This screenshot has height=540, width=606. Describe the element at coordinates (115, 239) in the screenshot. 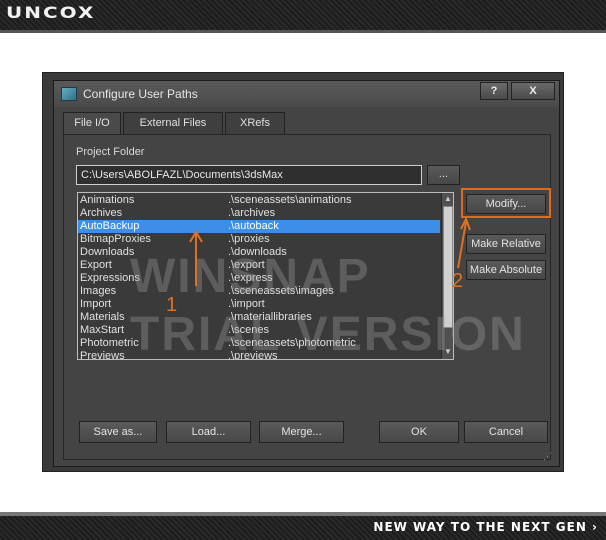

I see `path-name: BitmapProxies` at that location.